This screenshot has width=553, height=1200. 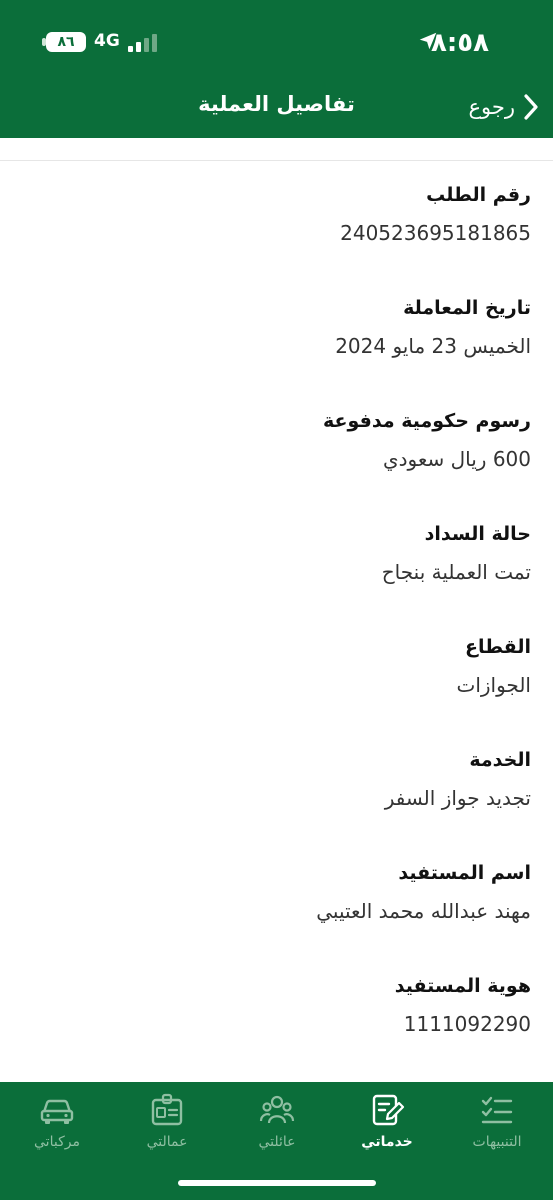 I want to click on tab-my-workers: عمالتي, so click(x=167, y=1121).